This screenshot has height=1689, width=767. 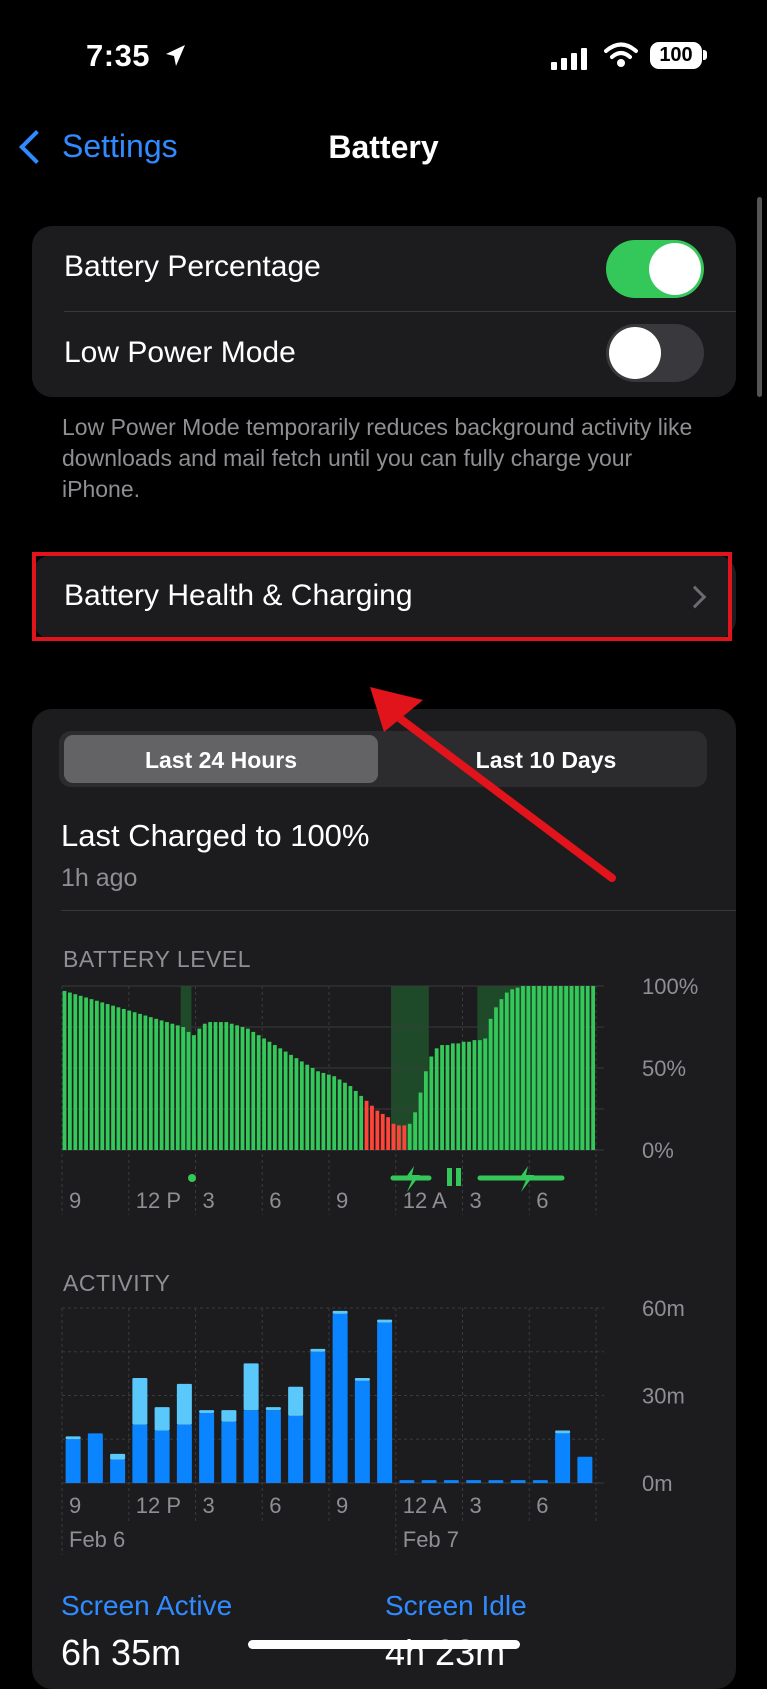 What do you see at coordinates (384, 1644) in the screenshot?
I see `home-indicator` at bounding box center [384, 1644].